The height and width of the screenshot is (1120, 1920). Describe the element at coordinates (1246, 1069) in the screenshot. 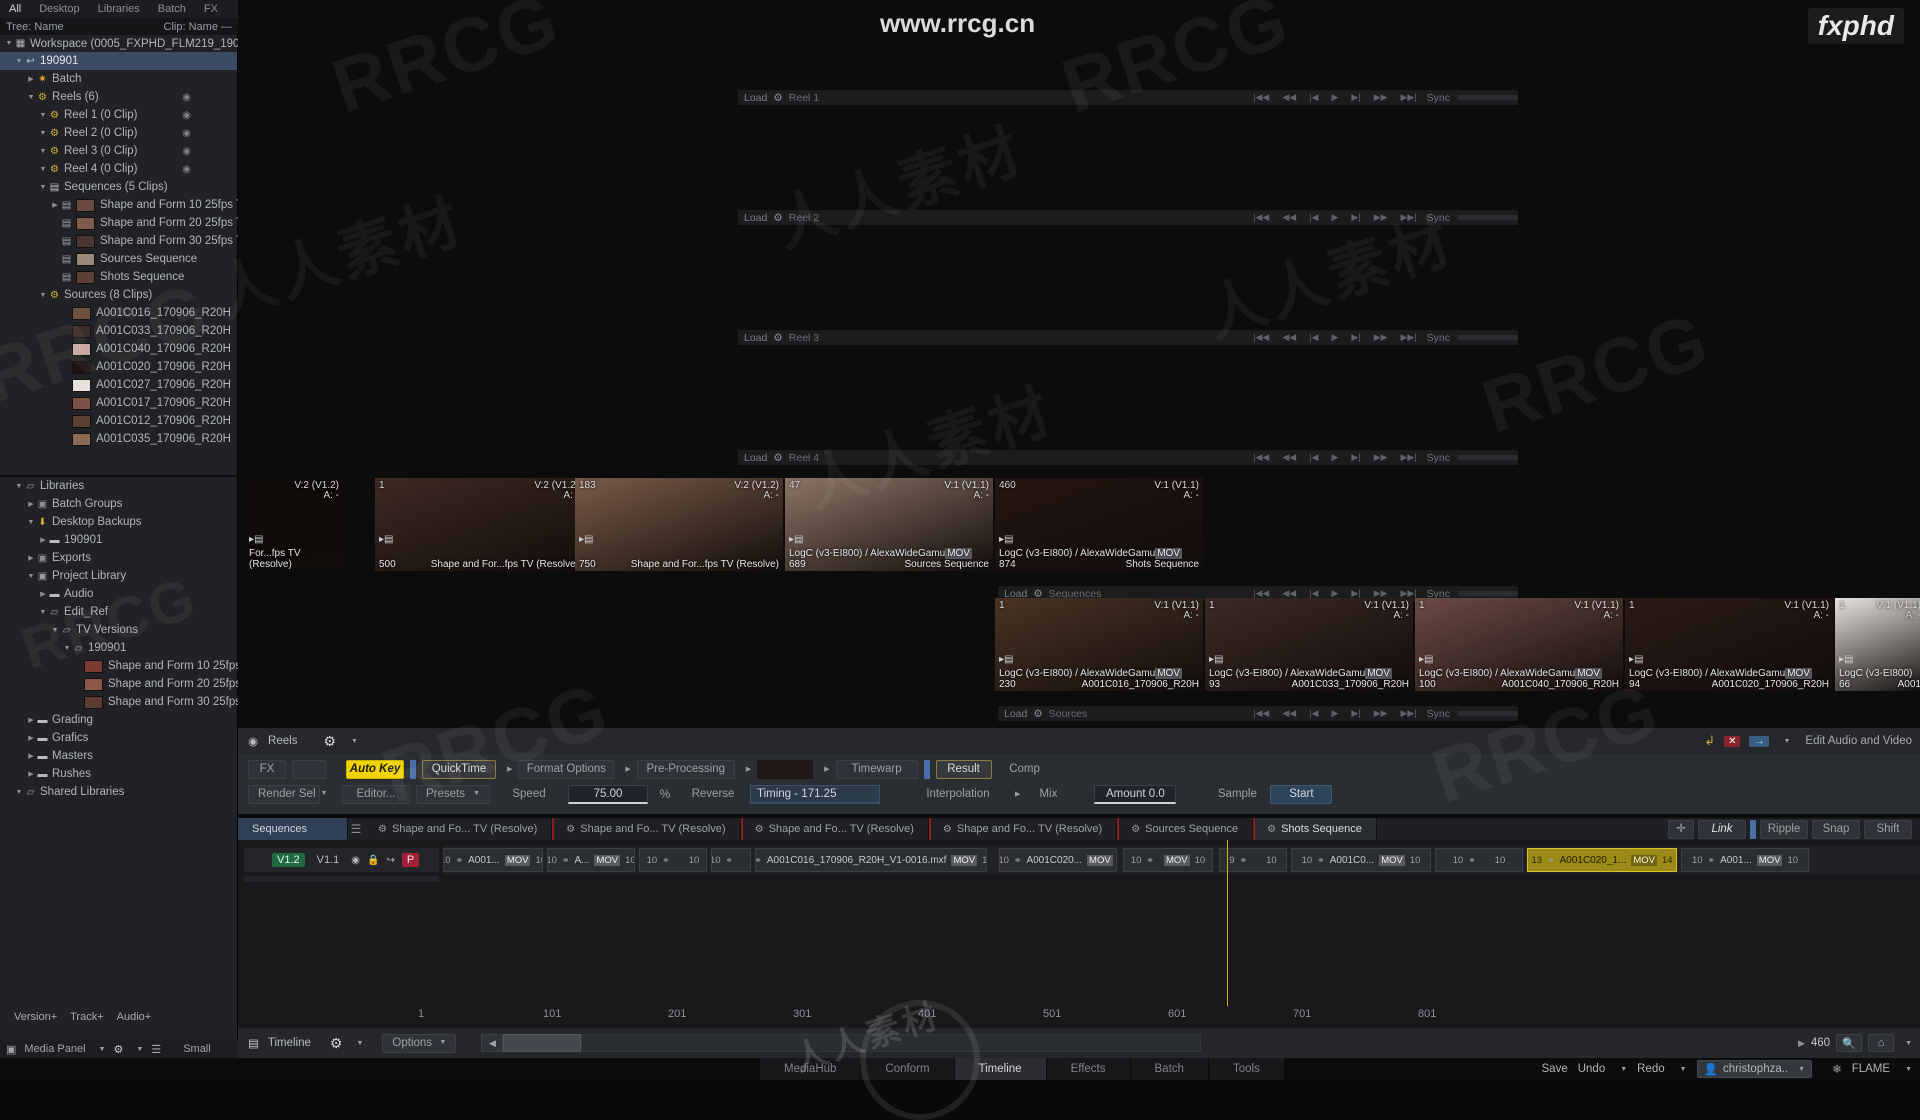

I see `mode-tab-tools: Tools` at that location.